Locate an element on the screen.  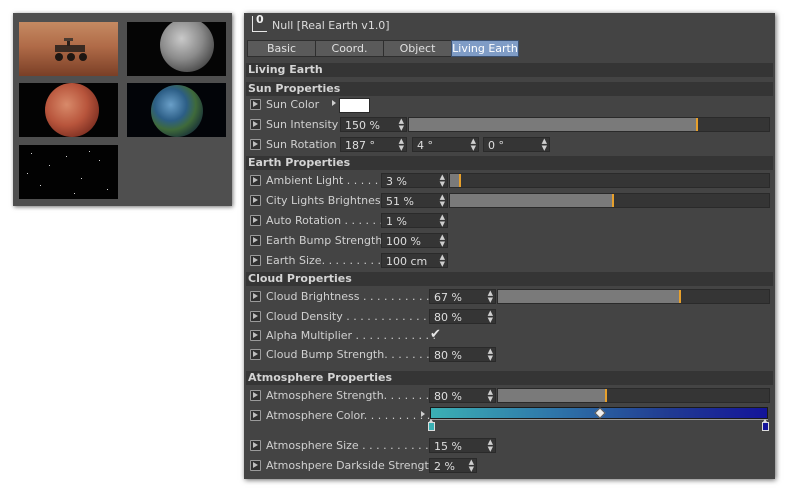
rover-icon is located at coordinates (71, 49).